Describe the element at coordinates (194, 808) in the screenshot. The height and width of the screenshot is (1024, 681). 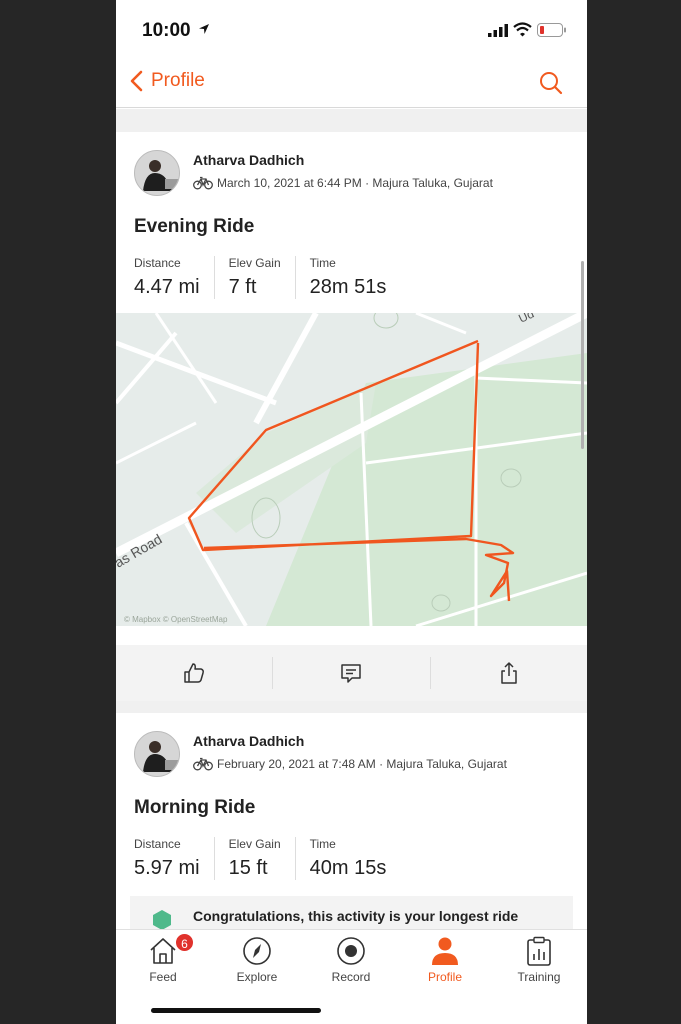
I see `activity-title: Morning Ride` at that location.